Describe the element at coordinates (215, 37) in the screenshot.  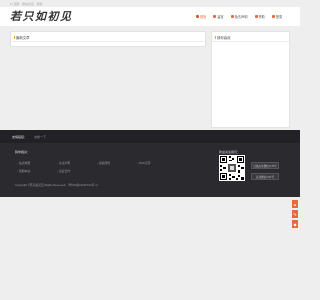
I see `list-icon` at that location.